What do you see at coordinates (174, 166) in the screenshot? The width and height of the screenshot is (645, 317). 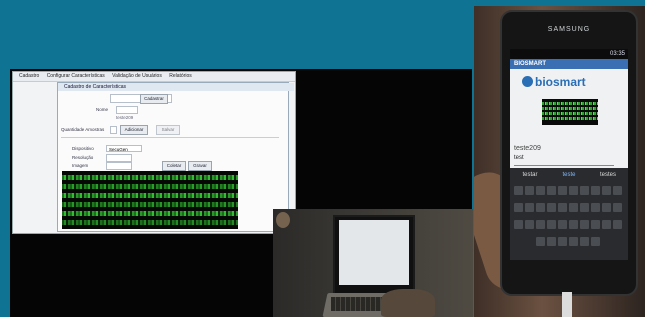 I see `collect-button: Coletar` at bounding box center [174, 166].